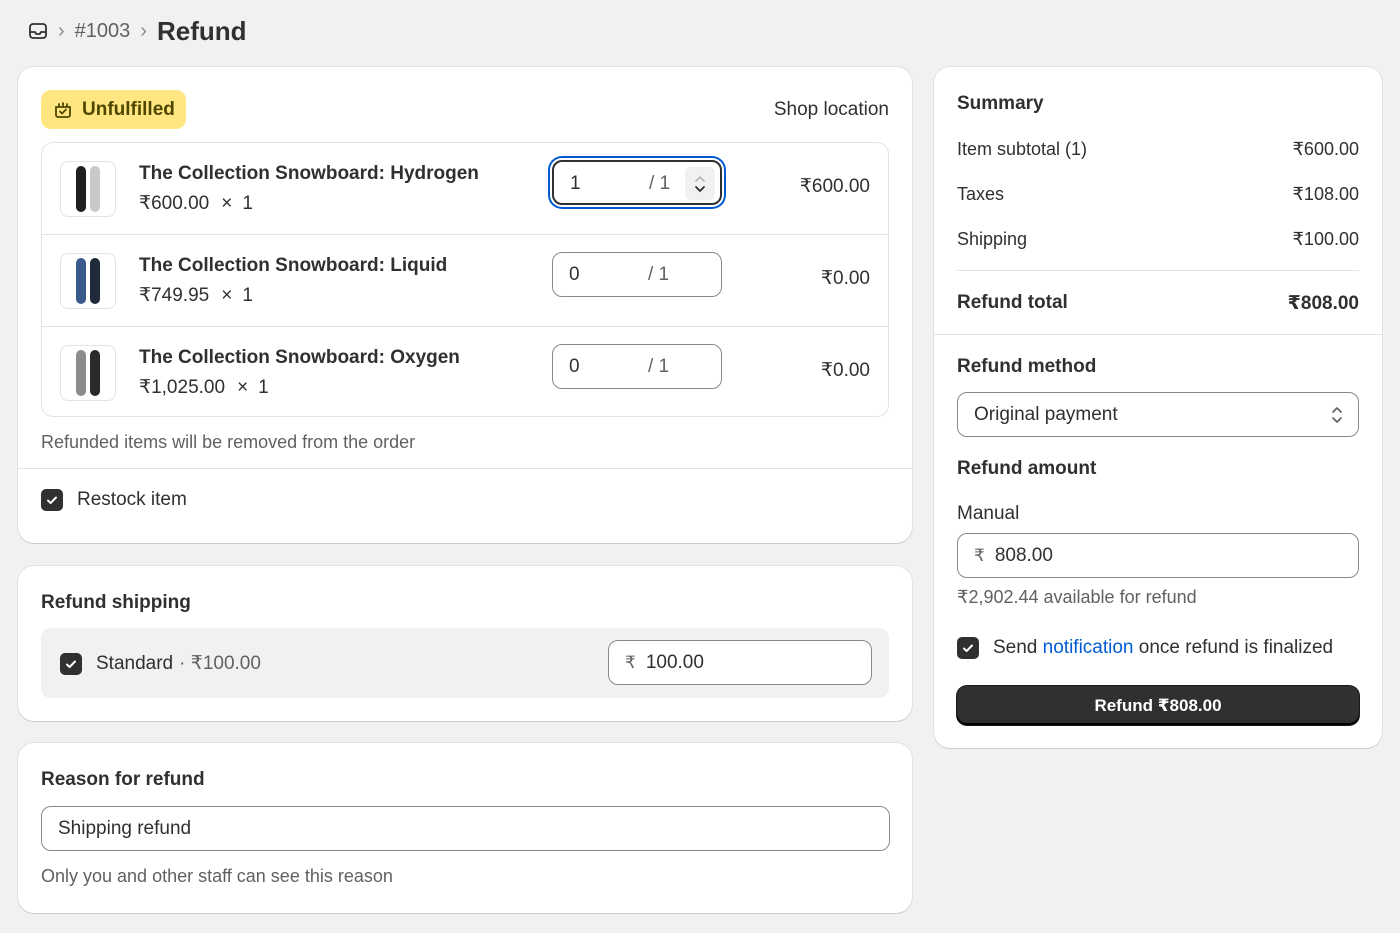  I want to click on product-unit-price: ₹600.00 × 1, so click(196, 203).